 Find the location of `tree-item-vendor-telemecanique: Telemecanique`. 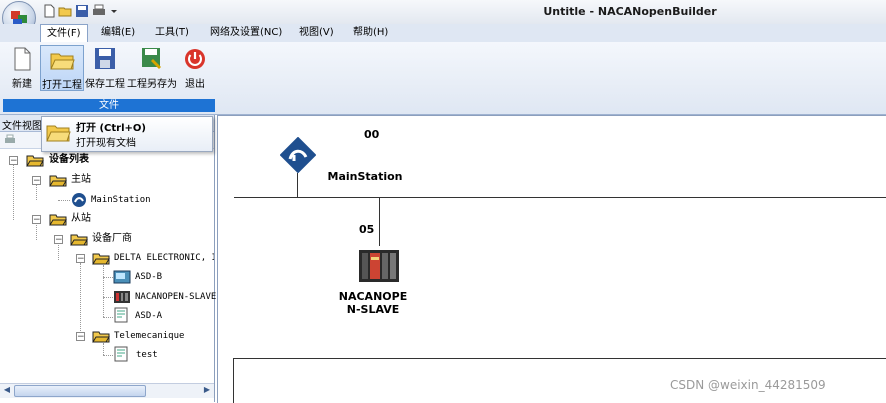

tree-item-vendor-telemecanique: Telemecanique is located at coordinates (149, 336).